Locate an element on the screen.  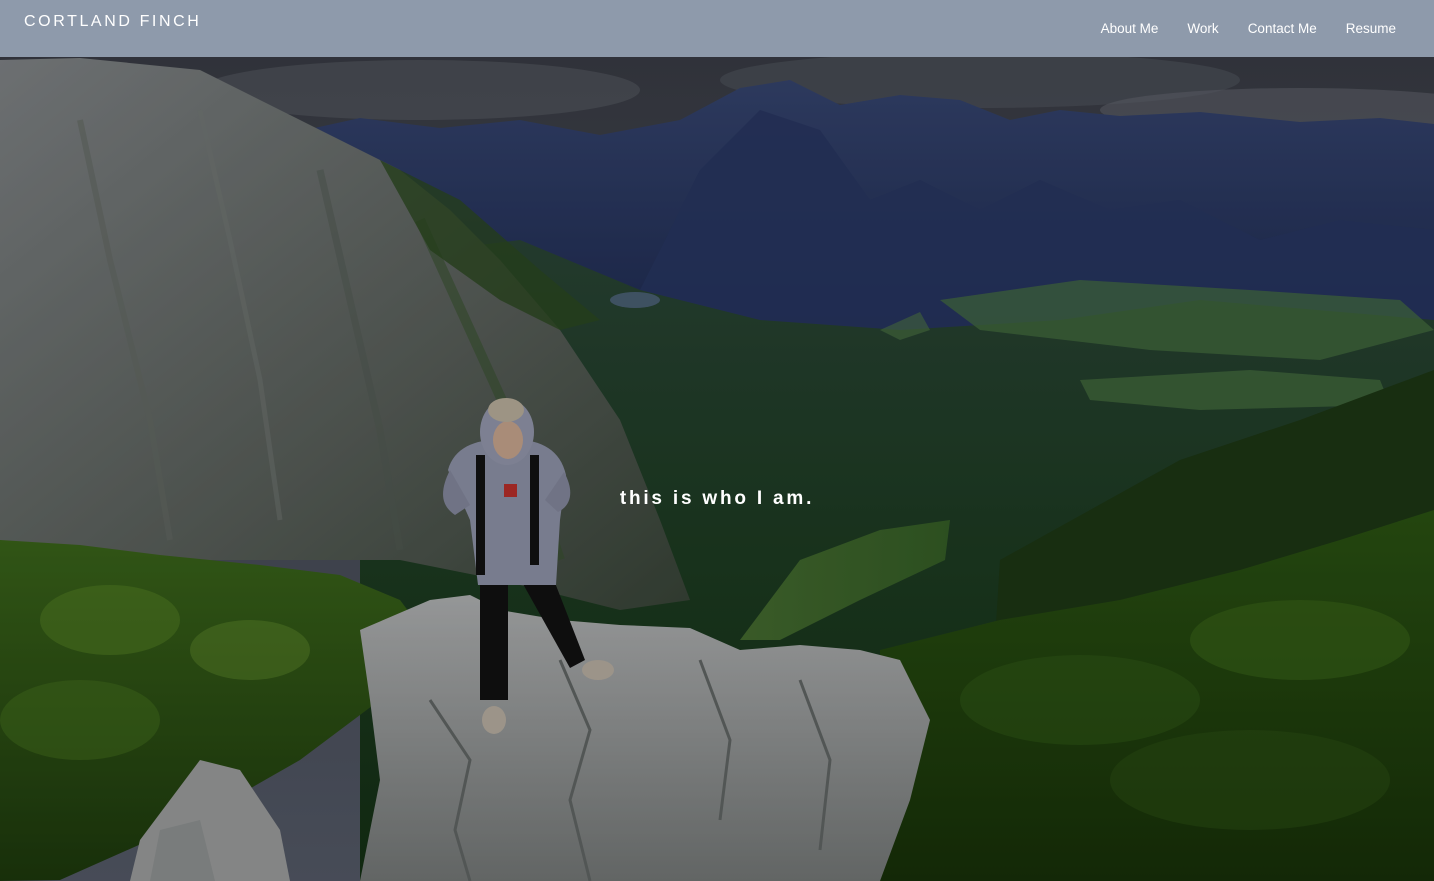
nav-link-resume: Resume is located at coordinates (1371, 28).